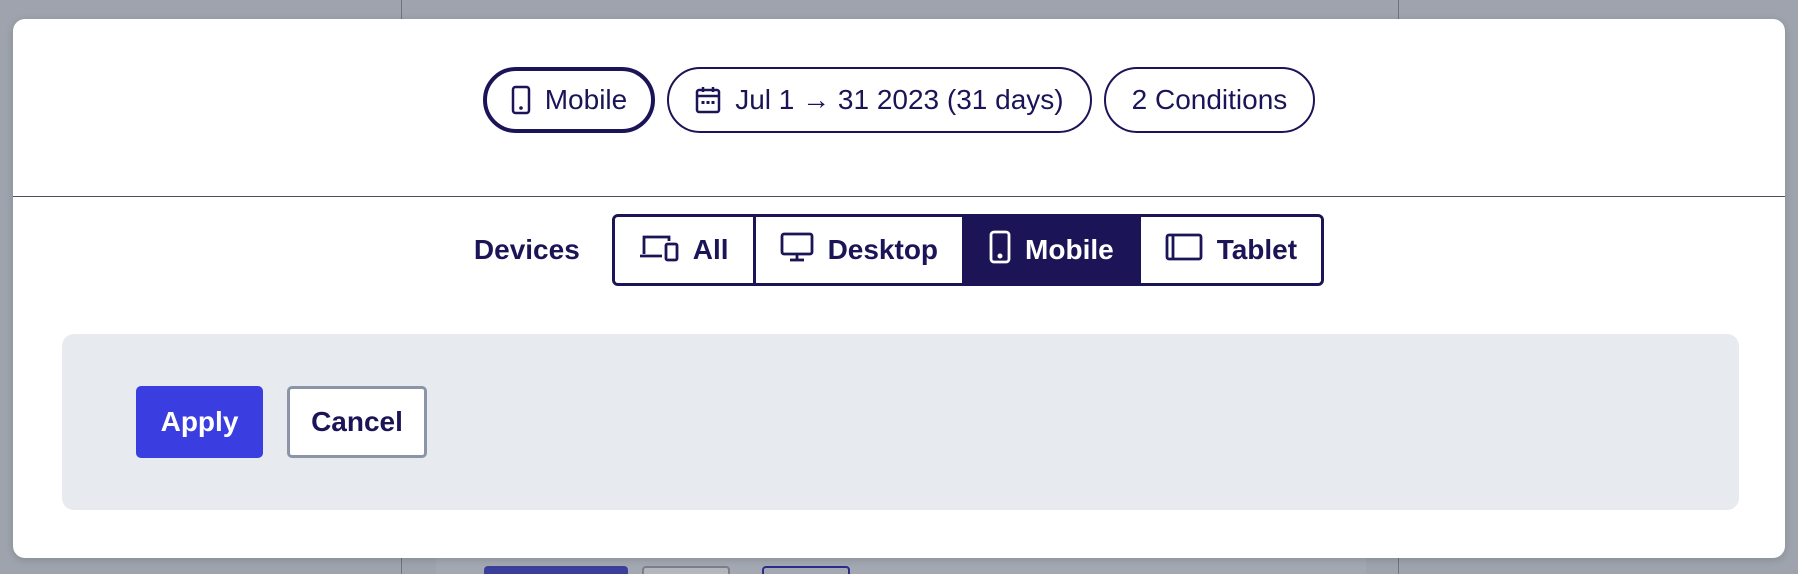 The image size is (1798, 574). I want to click on conditions-filter-chip-label: 2 Conditions, so click(1209, 99).